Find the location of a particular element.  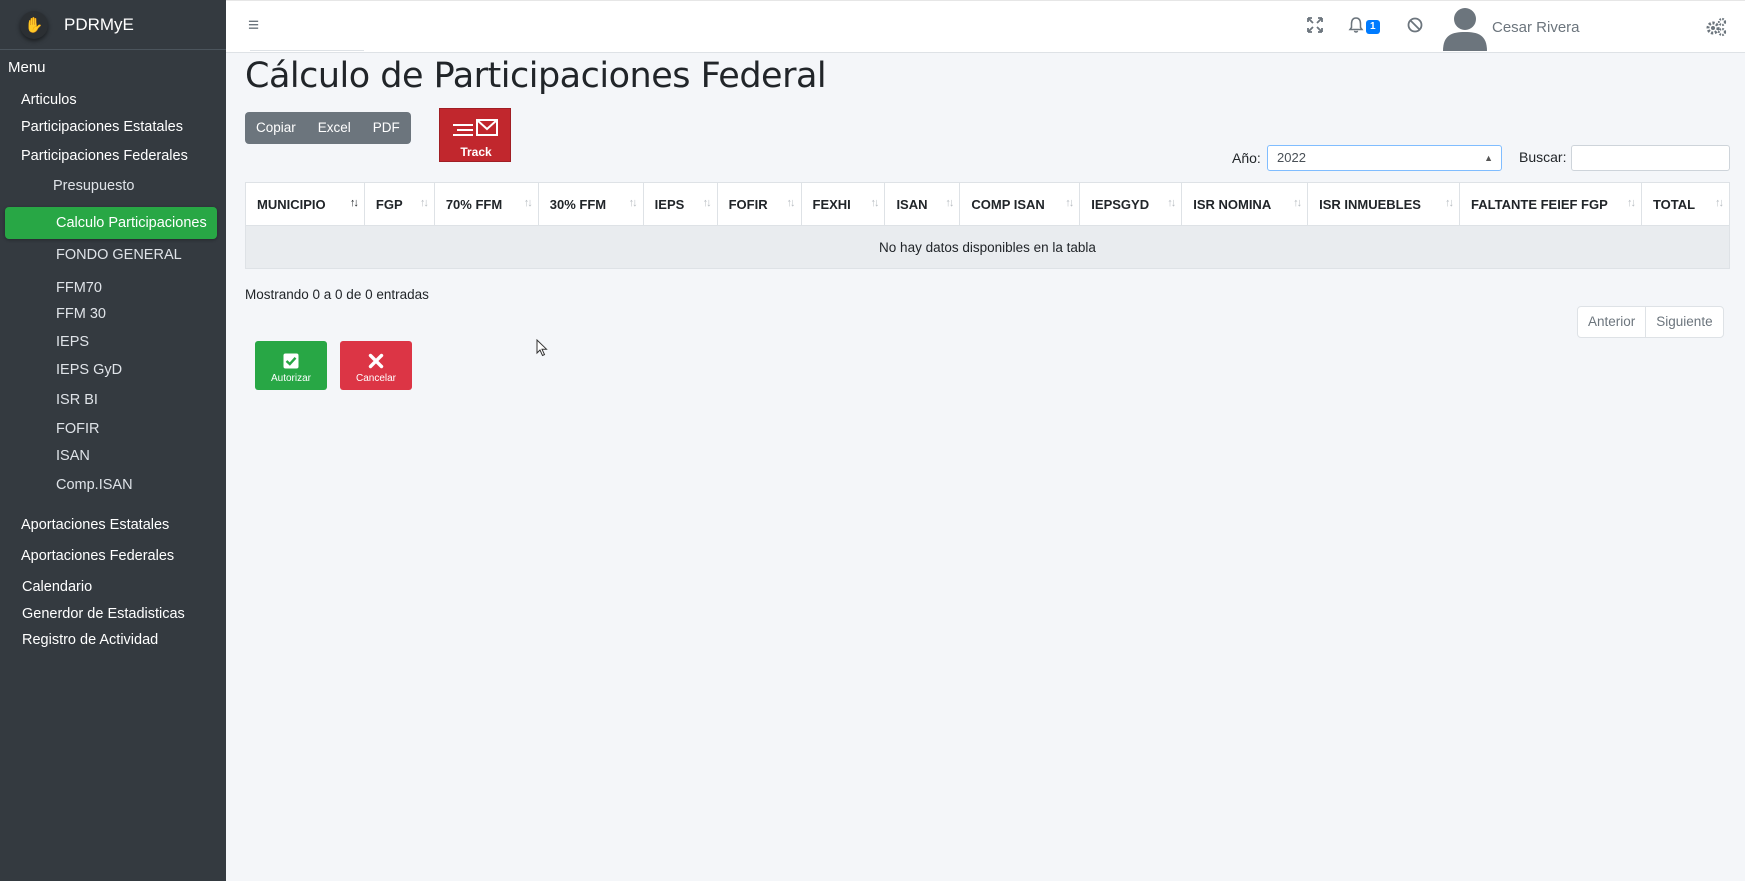

column-header-fgp: FGP ↑↓ is located at coordinates (399, 204).